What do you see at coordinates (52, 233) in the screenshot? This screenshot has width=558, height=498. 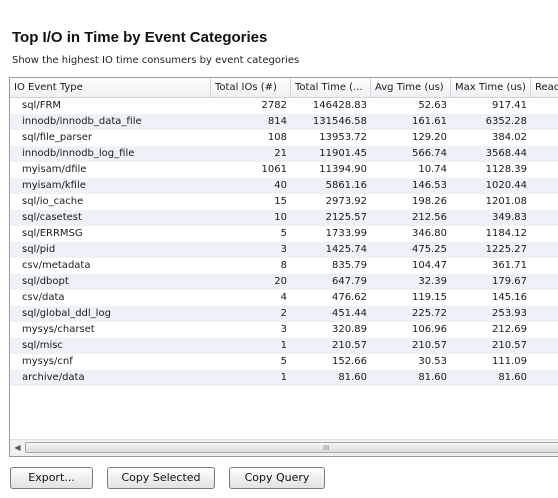 I see `event-type-cell: sql/ERRMSG` at bounding box center [52, 233].